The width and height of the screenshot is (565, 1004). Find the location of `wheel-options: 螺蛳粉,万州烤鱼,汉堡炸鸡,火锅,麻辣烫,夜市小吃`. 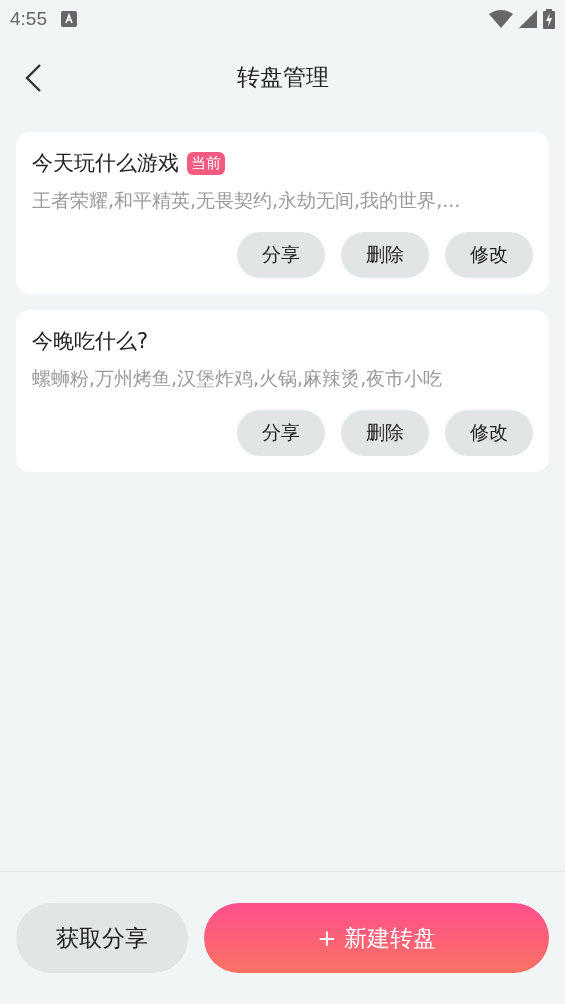

wheel-options: 螺蛳粉,万州烤鱼,汉堡炸鸡,火锅,麻辣烫,夜市小吃 is located at coordinates (282, 379).